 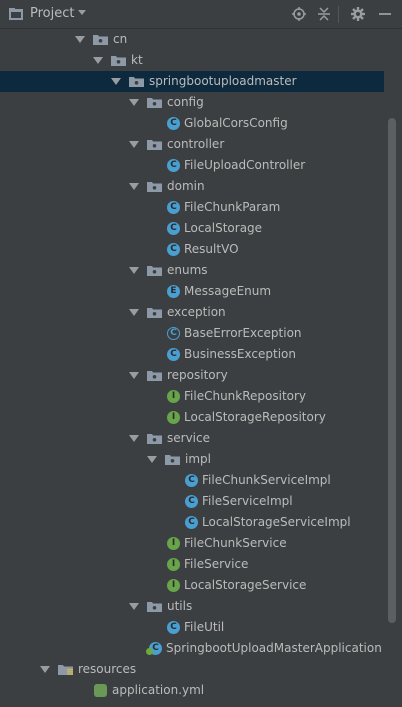 I want to click on tree-item: E MessageEnum, so click(x=192, y=291).